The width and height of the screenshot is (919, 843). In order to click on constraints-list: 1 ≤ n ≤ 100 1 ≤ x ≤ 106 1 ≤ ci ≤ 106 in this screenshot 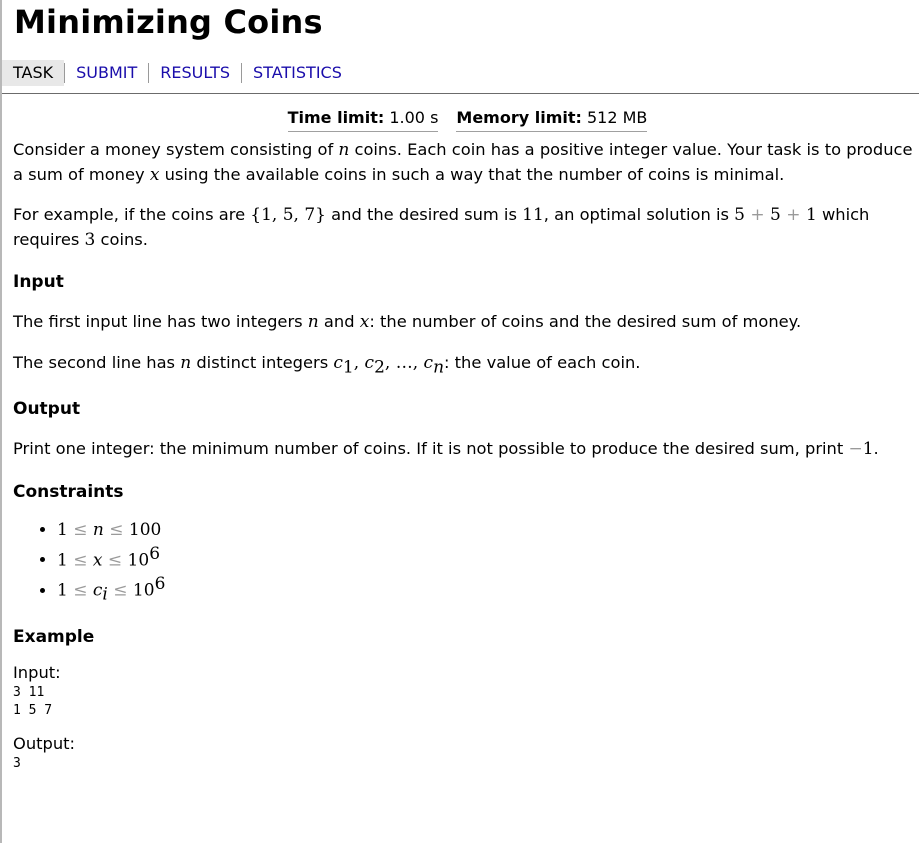, I will do `click(463, 562)`.